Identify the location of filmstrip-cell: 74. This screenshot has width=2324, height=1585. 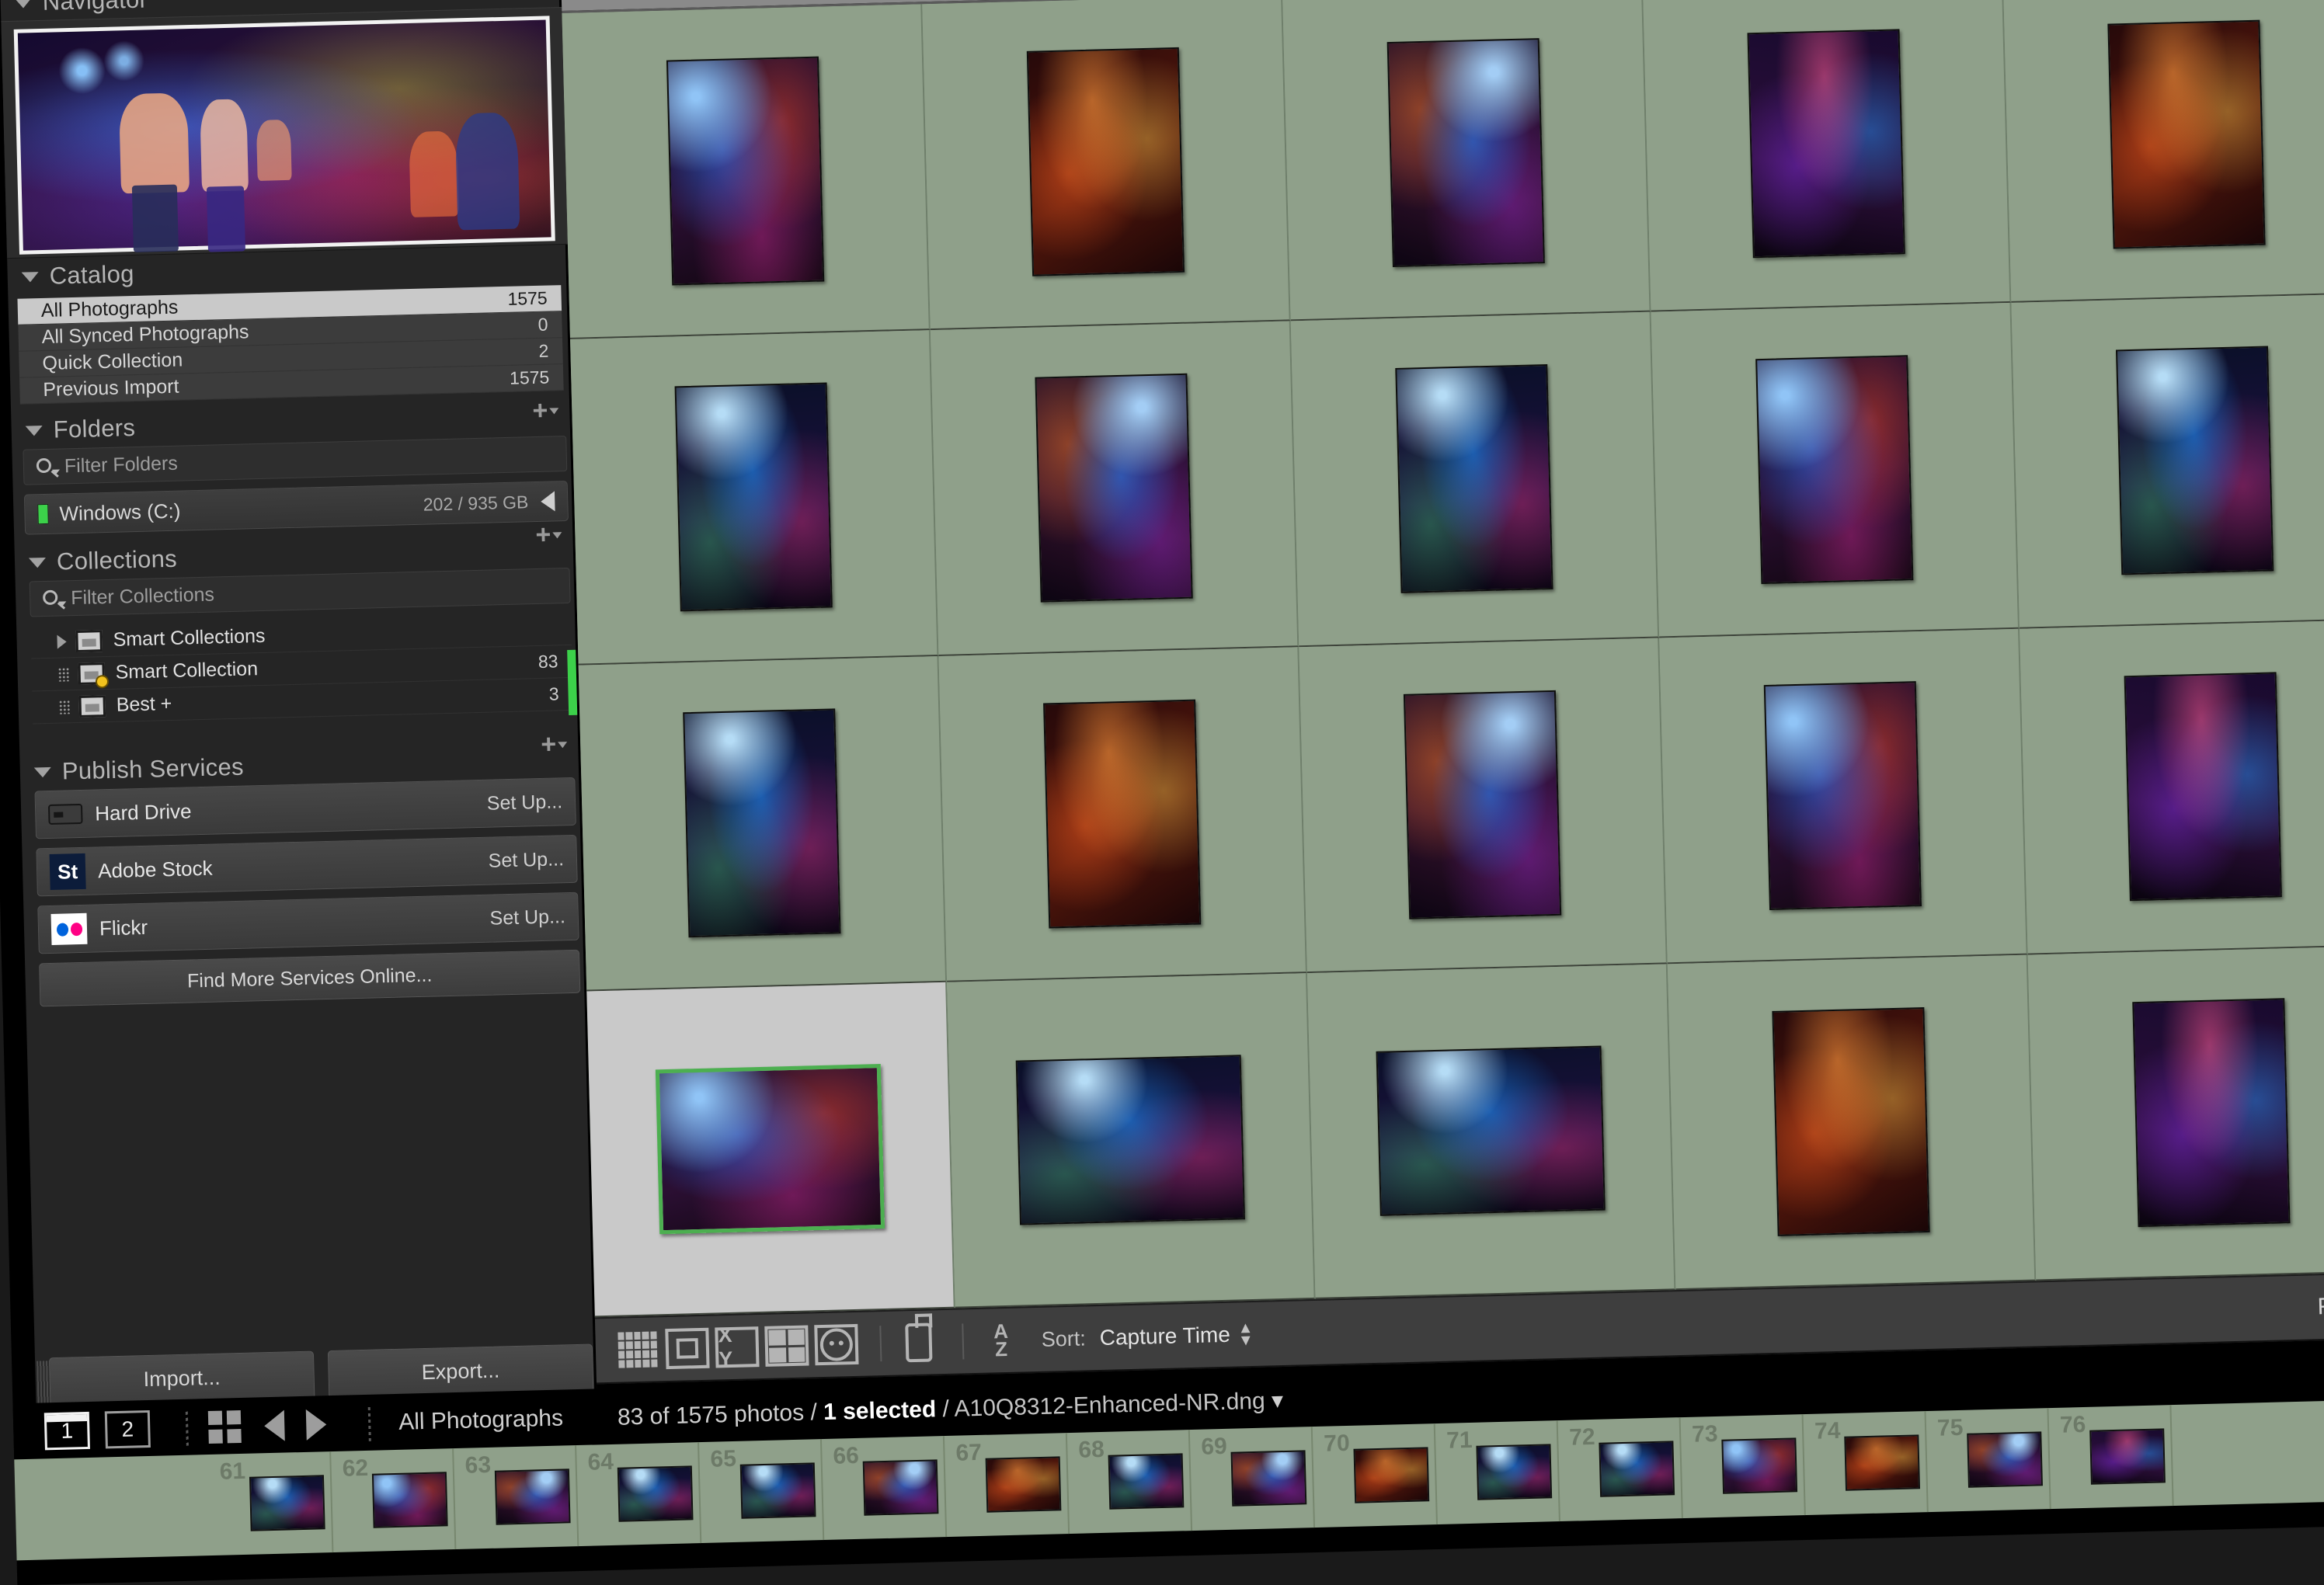
(1866, 1463).